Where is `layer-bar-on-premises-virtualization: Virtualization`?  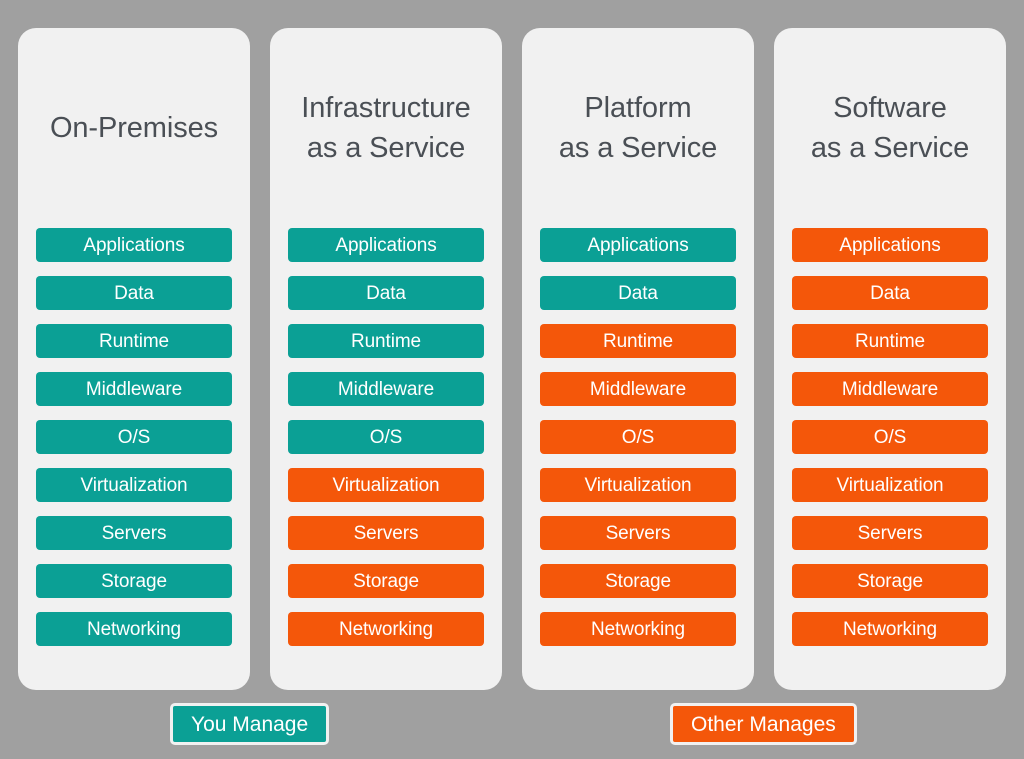
layer-bar-on-premises-virtualization: Virtualization is located at coordinates (134, 485).